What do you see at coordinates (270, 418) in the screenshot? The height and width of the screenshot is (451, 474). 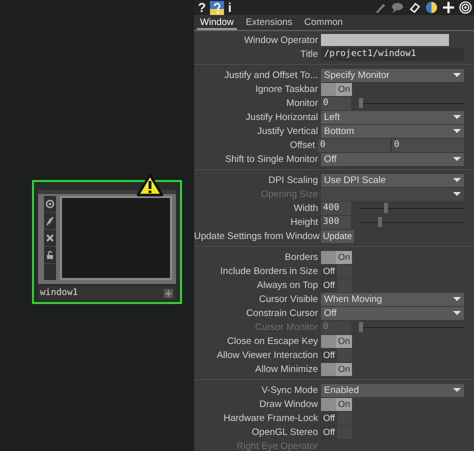 I see `parameter-label: Hardware Frame-Lock` at bounding box center [270, 418].